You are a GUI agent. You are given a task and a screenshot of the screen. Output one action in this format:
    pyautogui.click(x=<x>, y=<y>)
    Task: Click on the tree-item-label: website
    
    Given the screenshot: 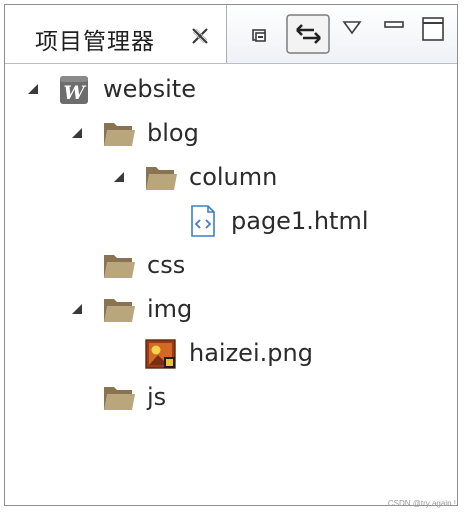 What is the action you would take?
    pyautogui.click(x=149, y=89)
    